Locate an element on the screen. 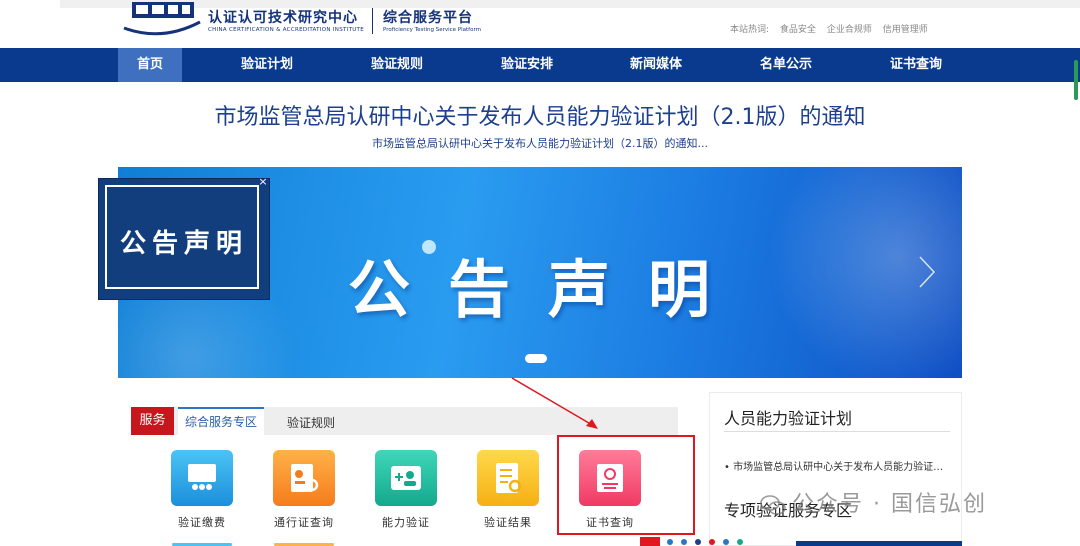 The image size is (1080, 546). chevron-right-icon is located at coordinates (927, 272).